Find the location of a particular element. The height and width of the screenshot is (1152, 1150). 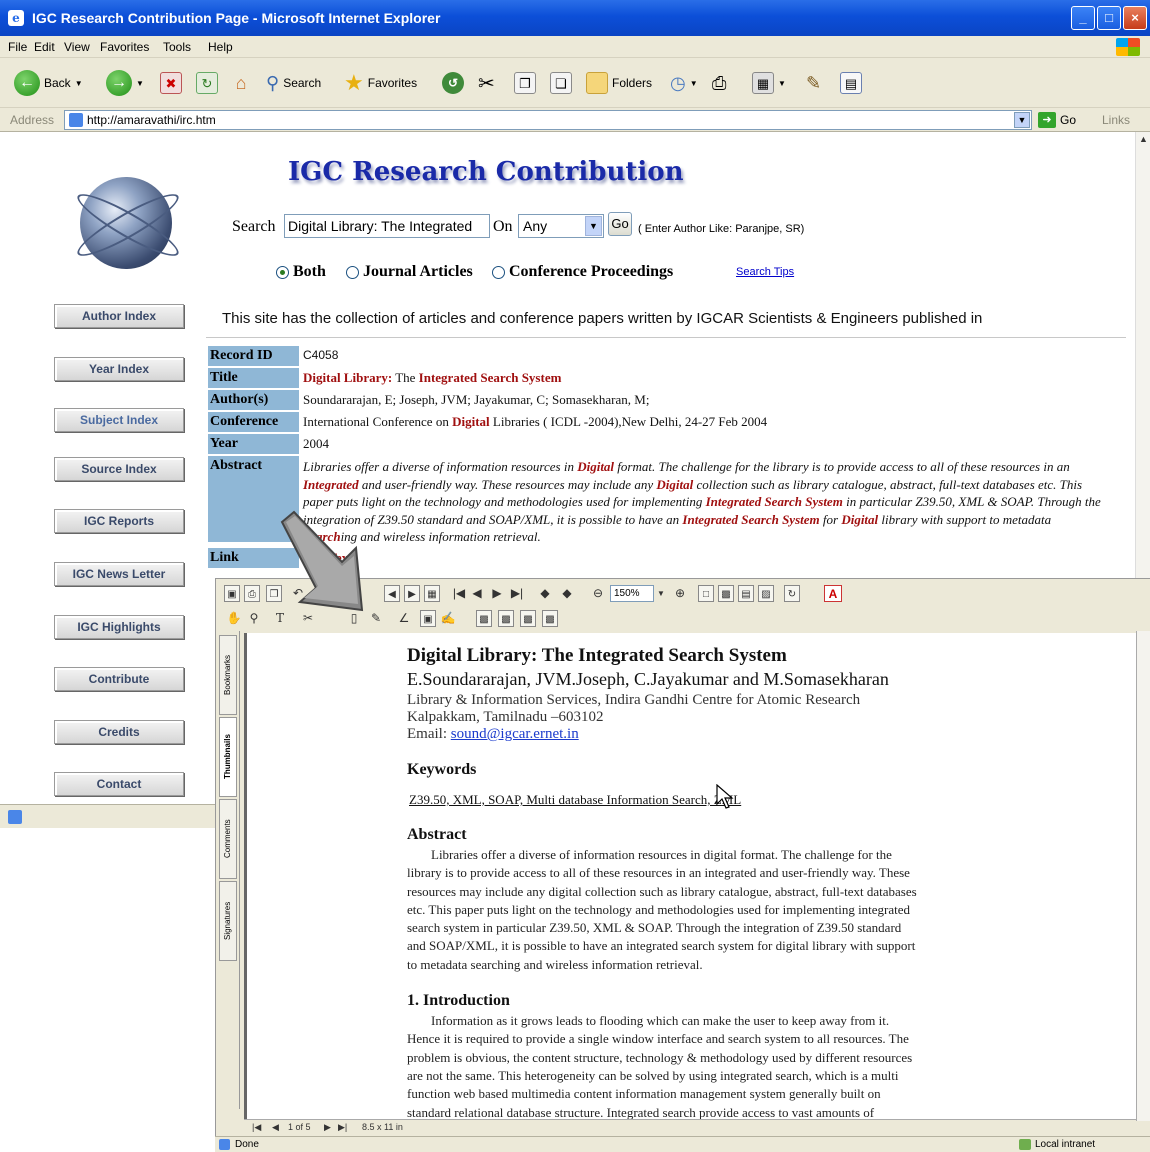

pdf-scrollbar is located at coordinates (1143, 876).